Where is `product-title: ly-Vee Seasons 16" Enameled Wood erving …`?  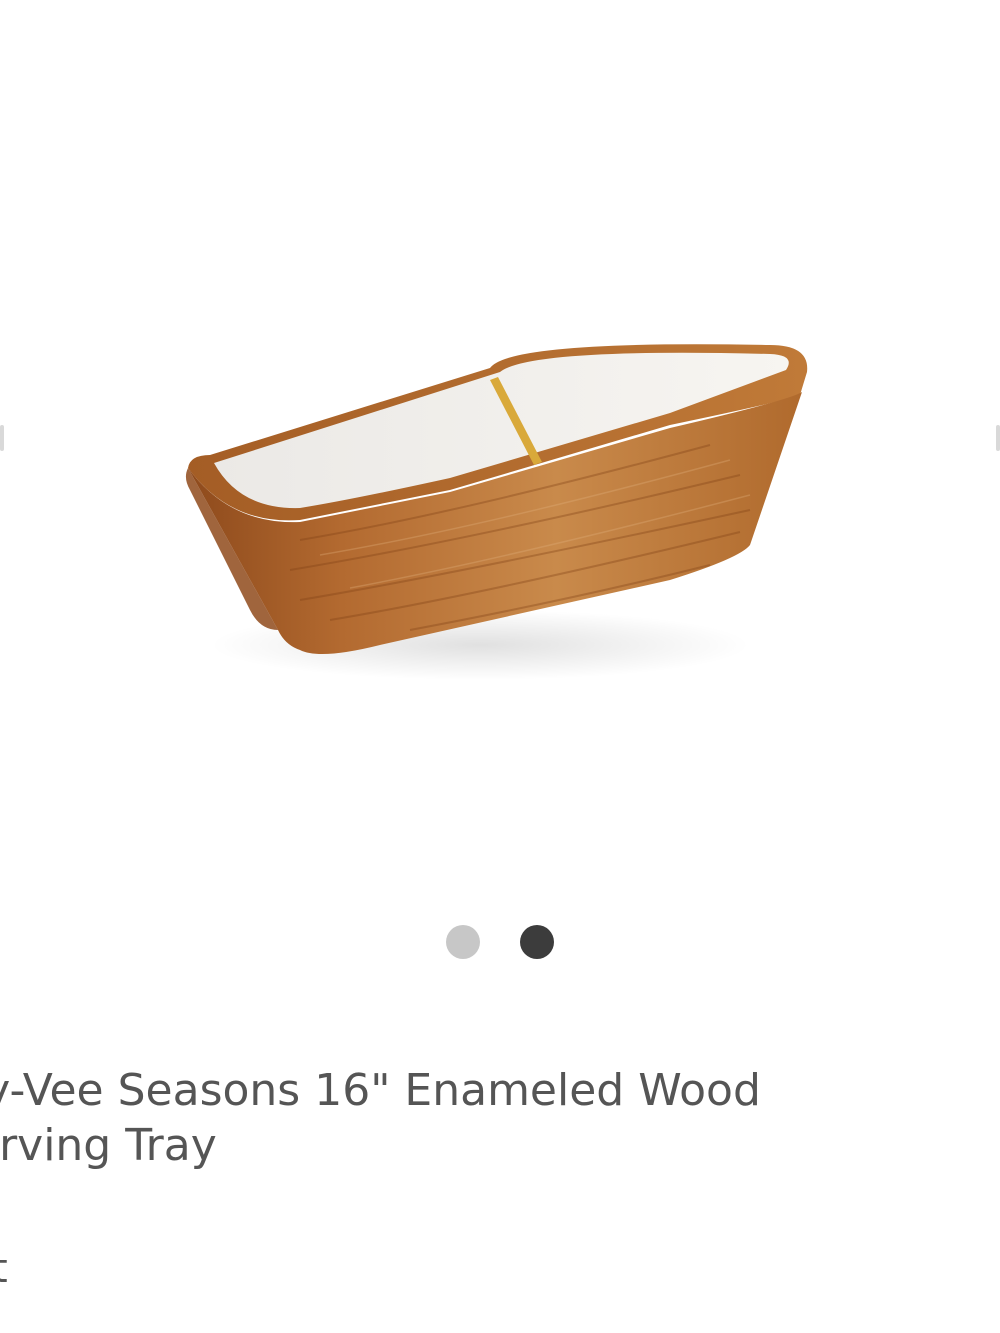
product-title: ly-Vee Seasons 16" Enameled Wood erving … is located at coordinates (486, 1118).